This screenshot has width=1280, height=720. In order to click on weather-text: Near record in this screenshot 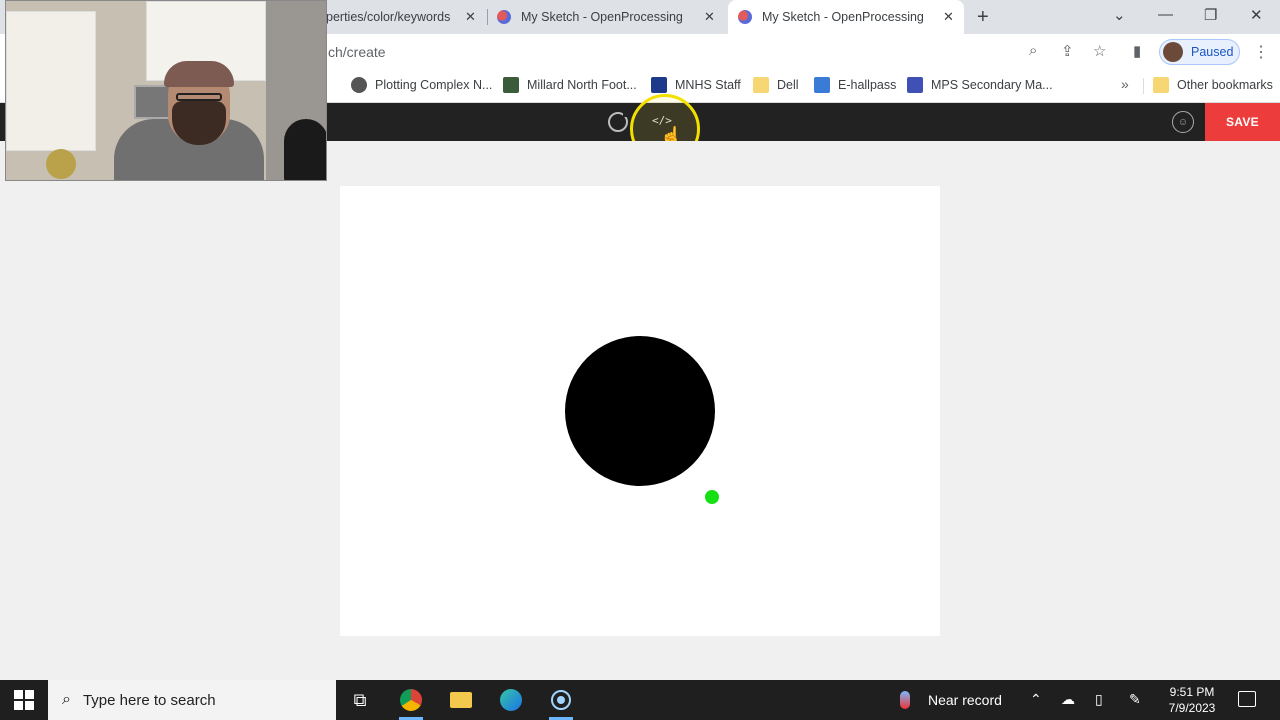, I will do `click(965, 700)`.